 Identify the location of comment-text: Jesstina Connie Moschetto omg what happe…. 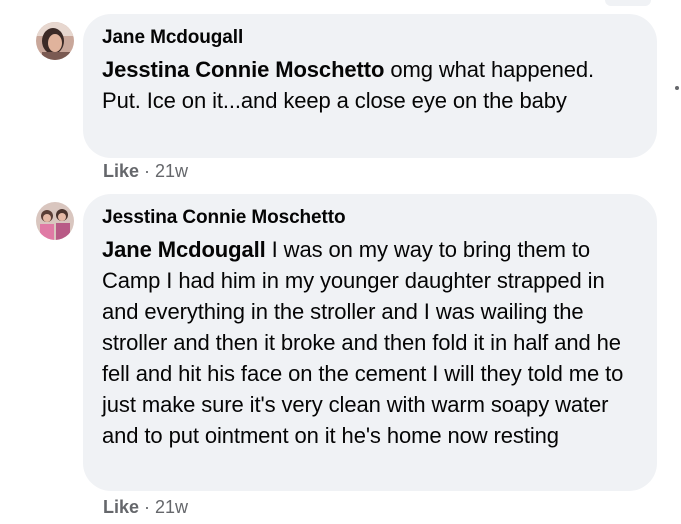
(370, 85).